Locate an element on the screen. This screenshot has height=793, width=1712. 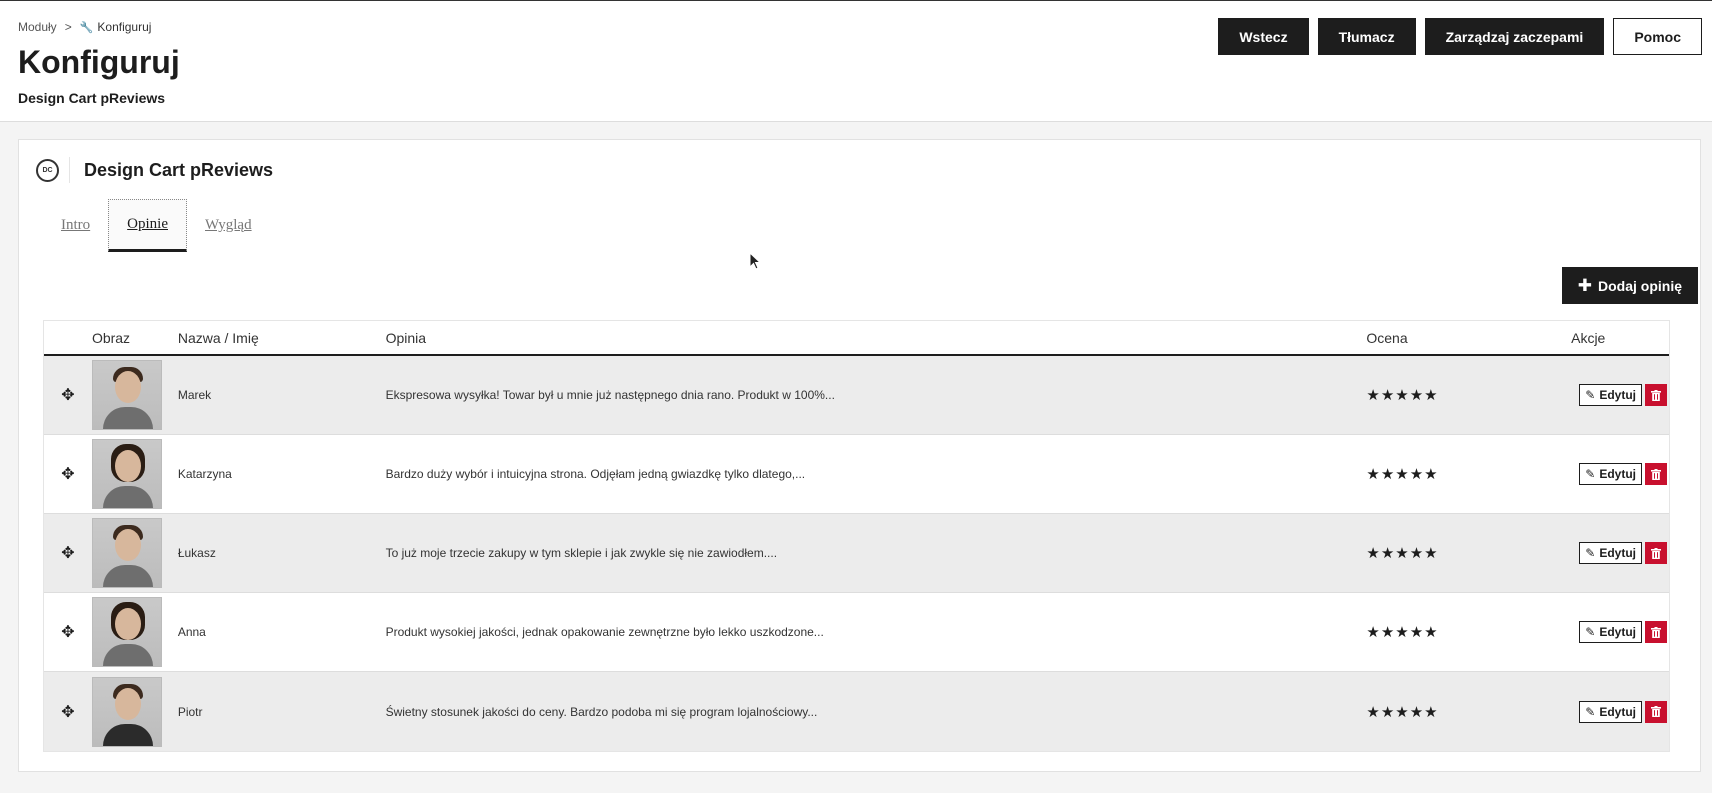
reviewer-name: Łukasz is located at coordinates (196, 553).